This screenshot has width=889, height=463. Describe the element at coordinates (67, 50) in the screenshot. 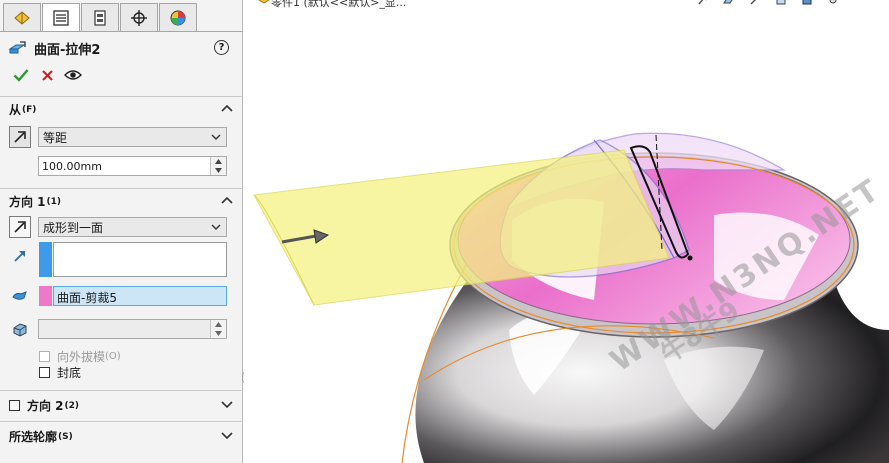

I see `feature-title: 曲面-拉伸2` at that location.